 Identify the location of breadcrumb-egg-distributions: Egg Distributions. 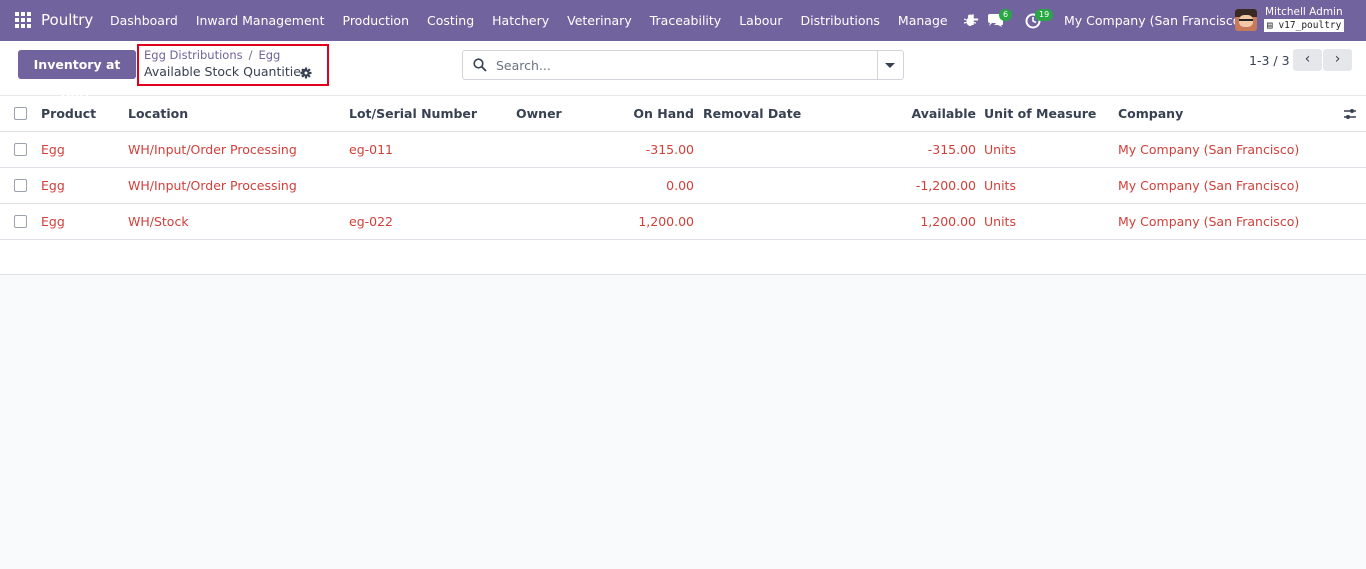
(193, 55).